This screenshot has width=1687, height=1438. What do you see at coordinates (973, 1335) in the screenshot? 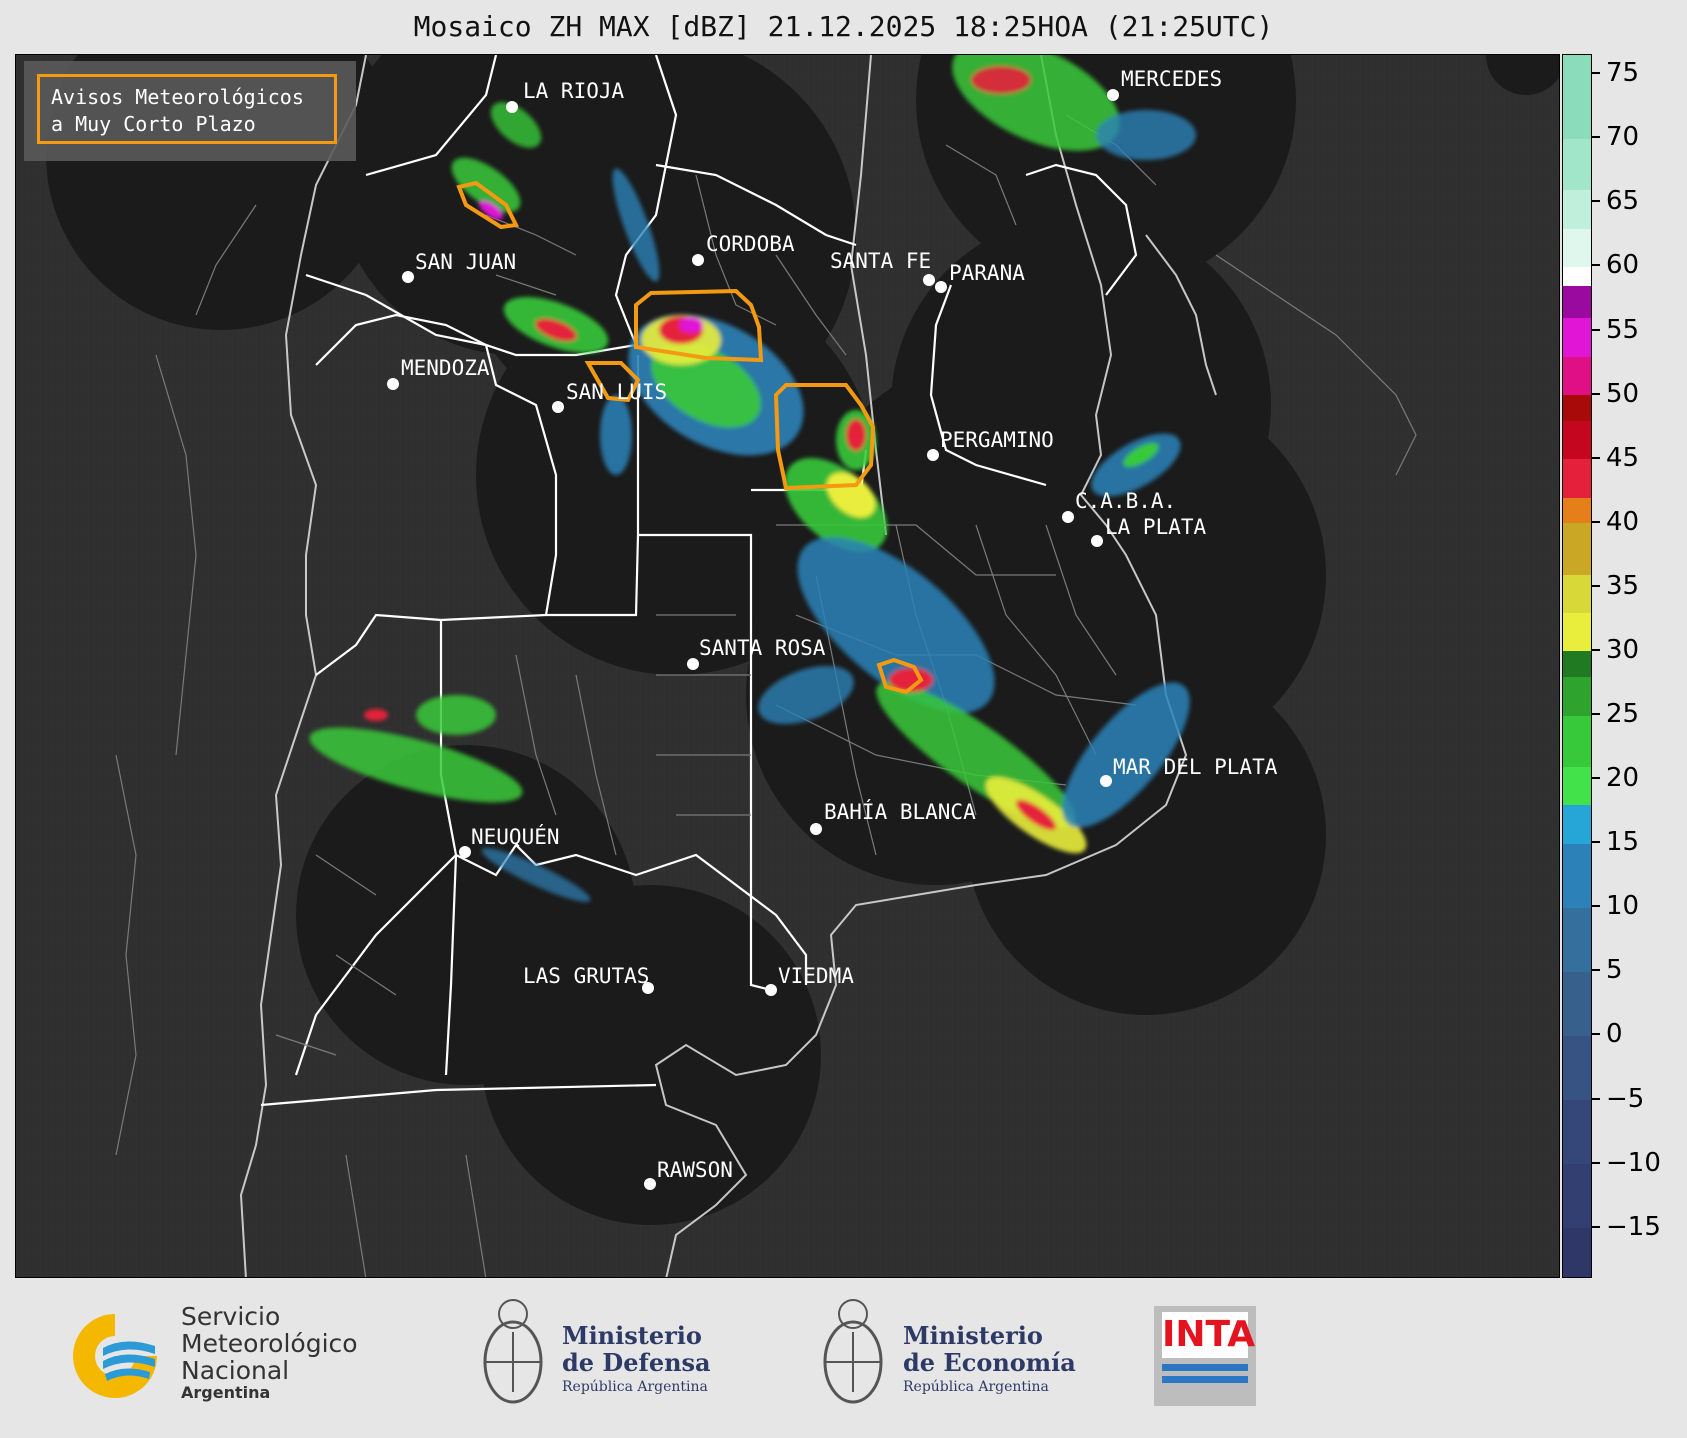
I see `economia-logo-line1: Ministerio` at bounding box center [973, 1335].